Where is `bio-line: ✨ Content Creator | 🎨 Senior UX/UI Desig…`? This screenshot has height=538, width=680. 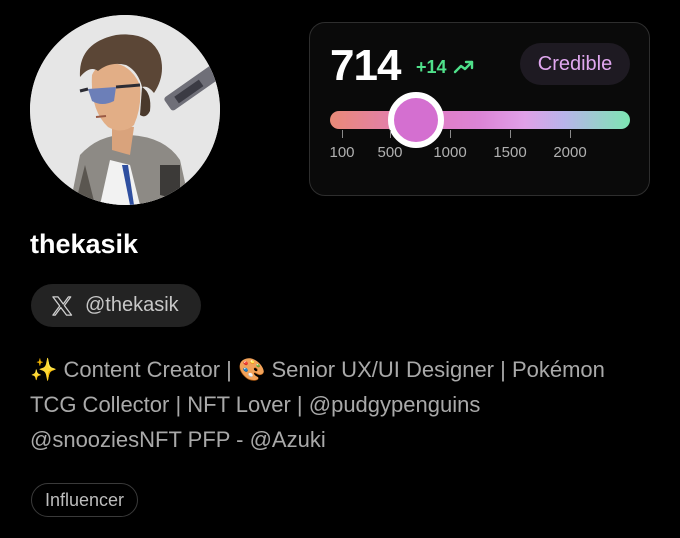
bio-line: ✨ Content Creator | 🎨 Senior UX/UI Desig… is located at coordinates (317, 369).